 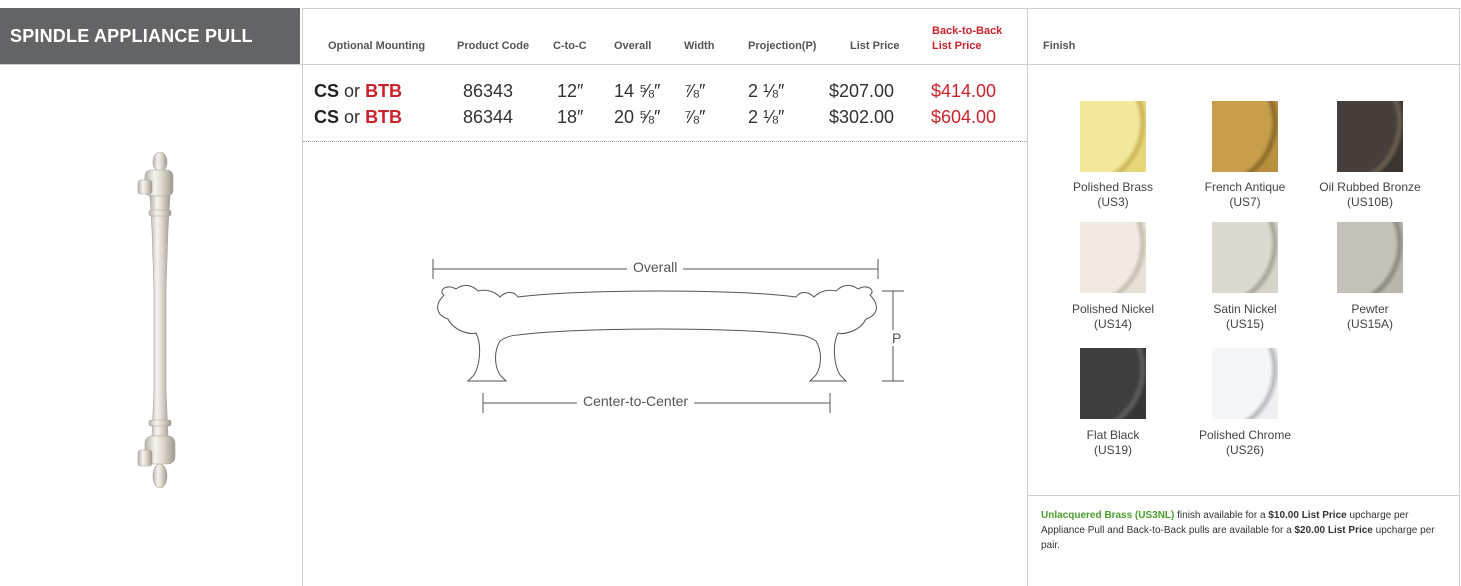 I want to click on header-btb-line2: List Price, so click(x=957, y=46).